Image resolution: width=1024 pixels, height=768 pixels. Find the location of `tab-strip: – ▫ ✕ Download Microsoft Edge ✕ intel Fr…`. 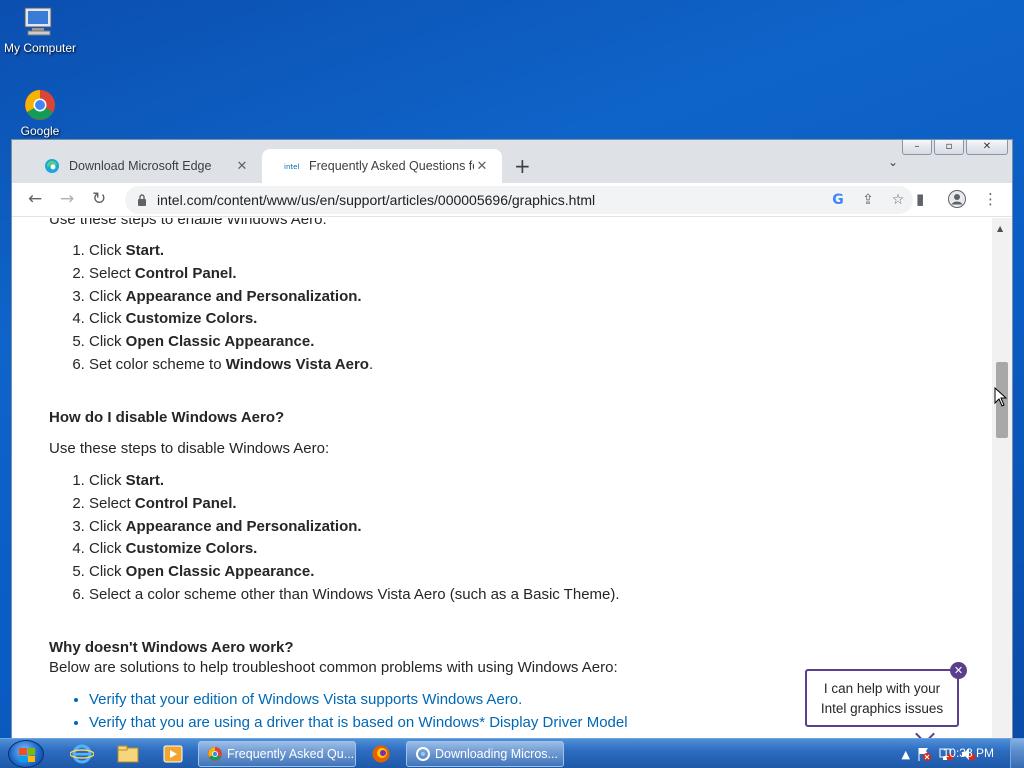

tab-strip: – ▫ ✕ Download Microsoft Edge ✕ intel Fr… is located at coordinates (512, 161).